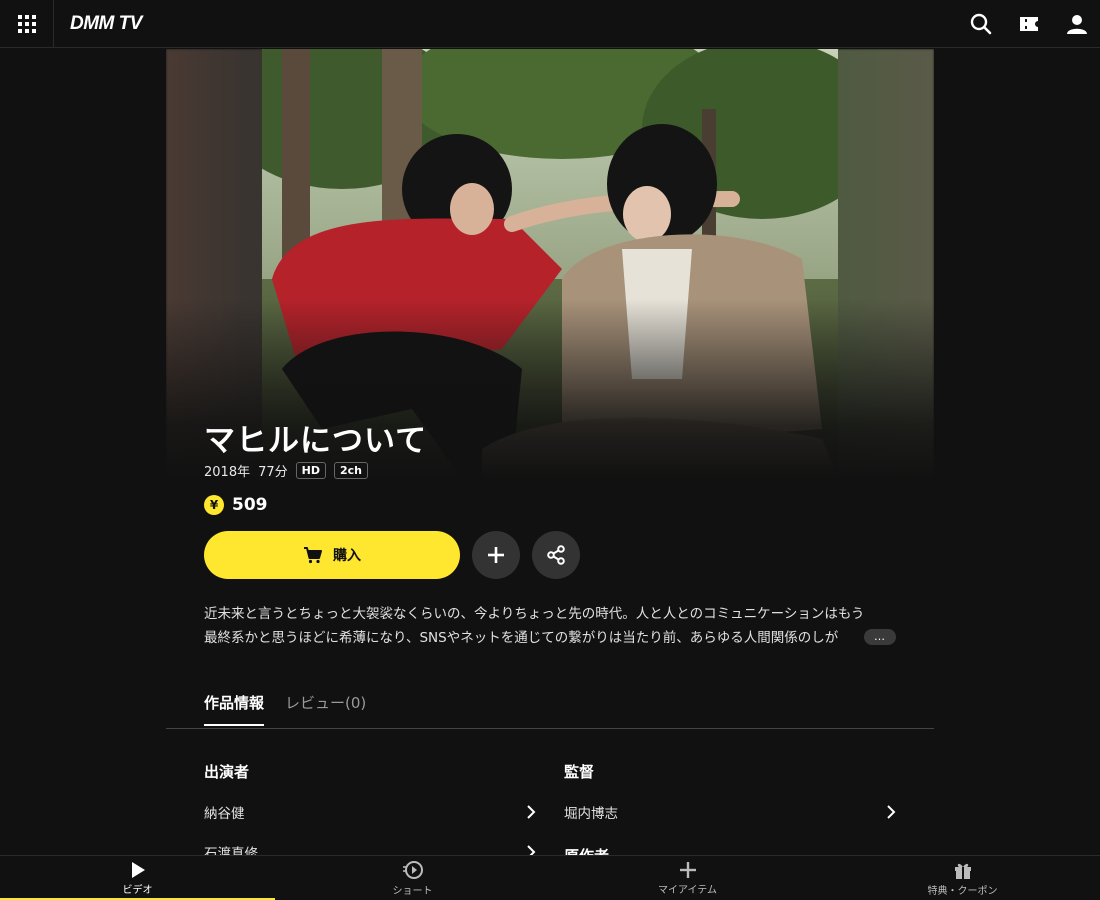 The width and height of the screenshot is (1100, 900). I want to click on ticket-button, so click(1029, 24).